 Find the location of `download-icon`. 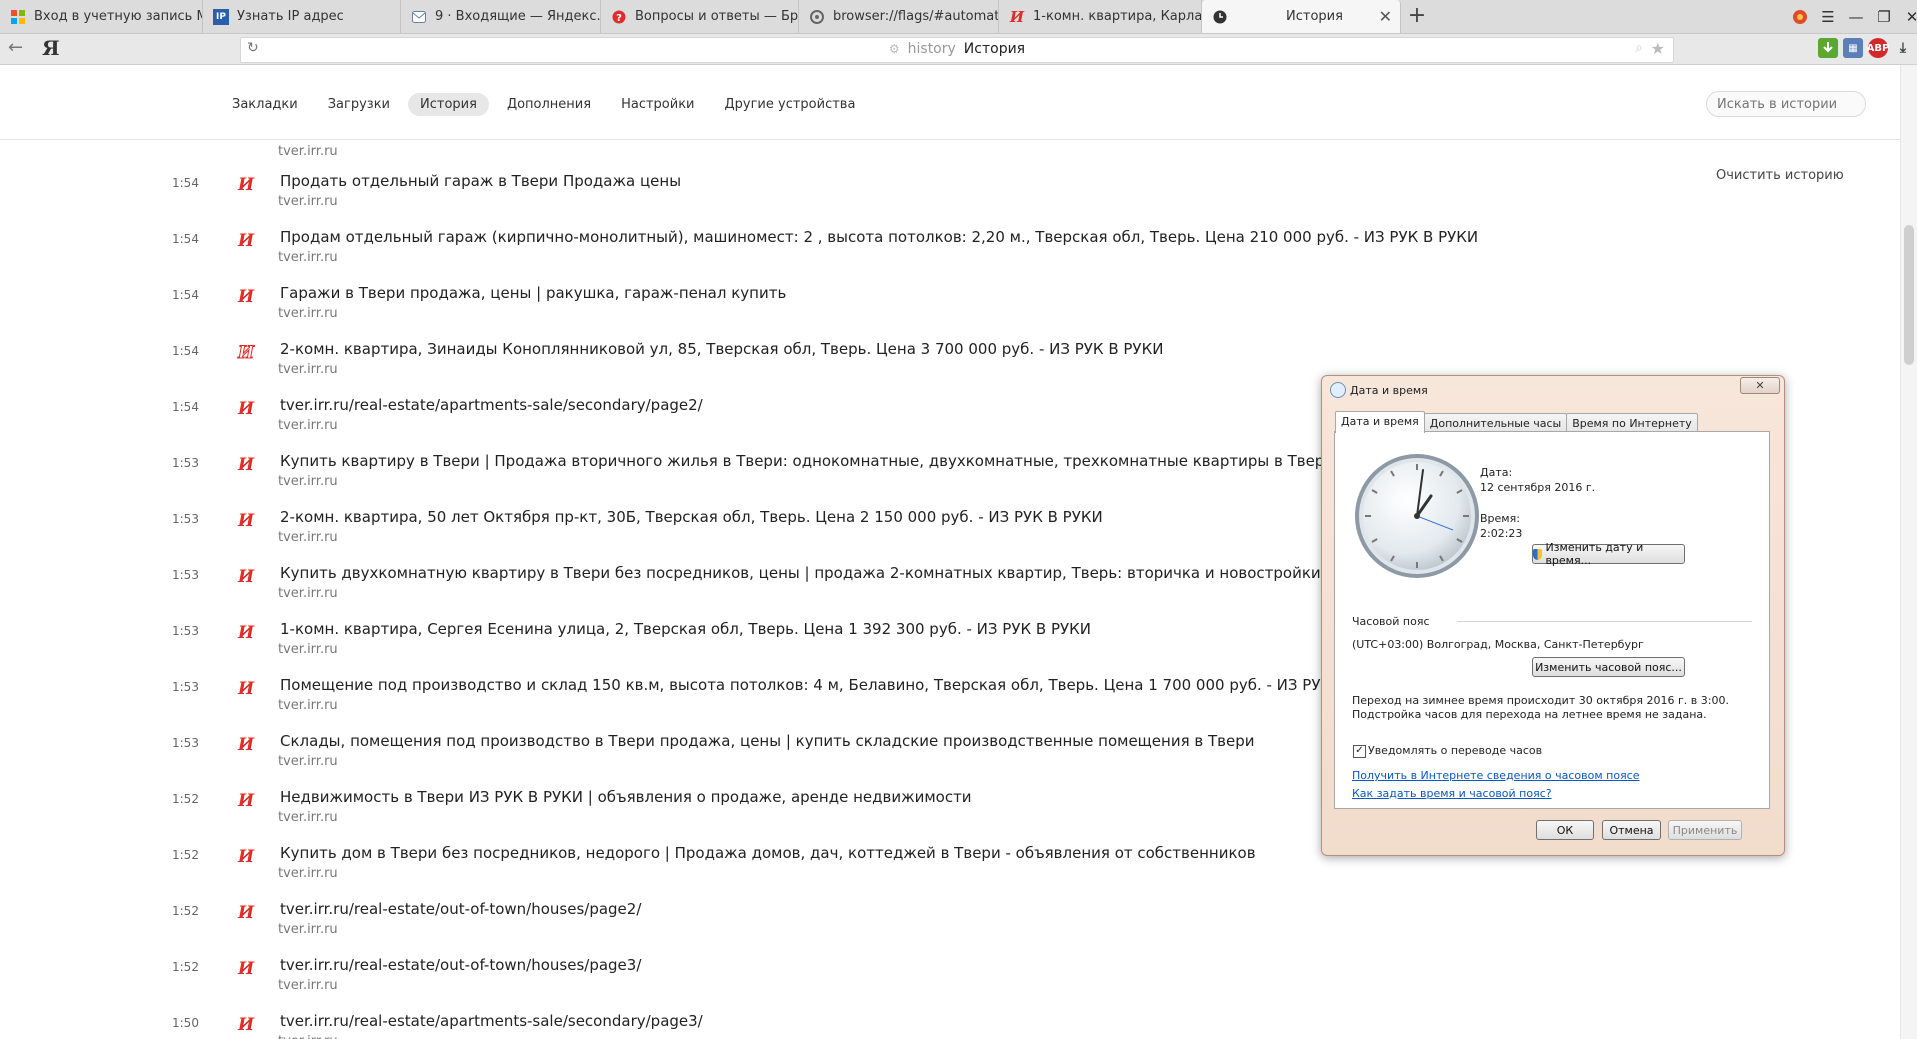

download-icon is located at coordinates (1828, 48).